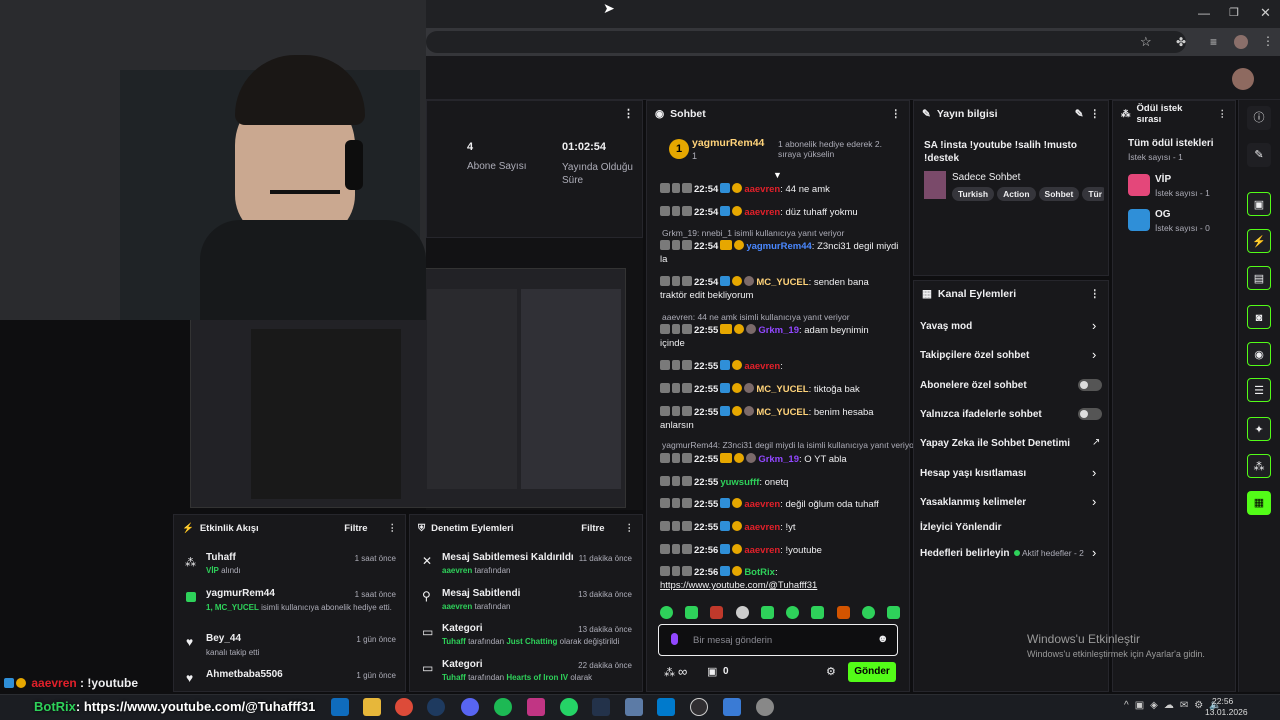  What do you see at coordinates (973, 385) in the screenshot?
I see `action-subs-only: Abonelere özel sohbet` at bounding box center [973, 385].